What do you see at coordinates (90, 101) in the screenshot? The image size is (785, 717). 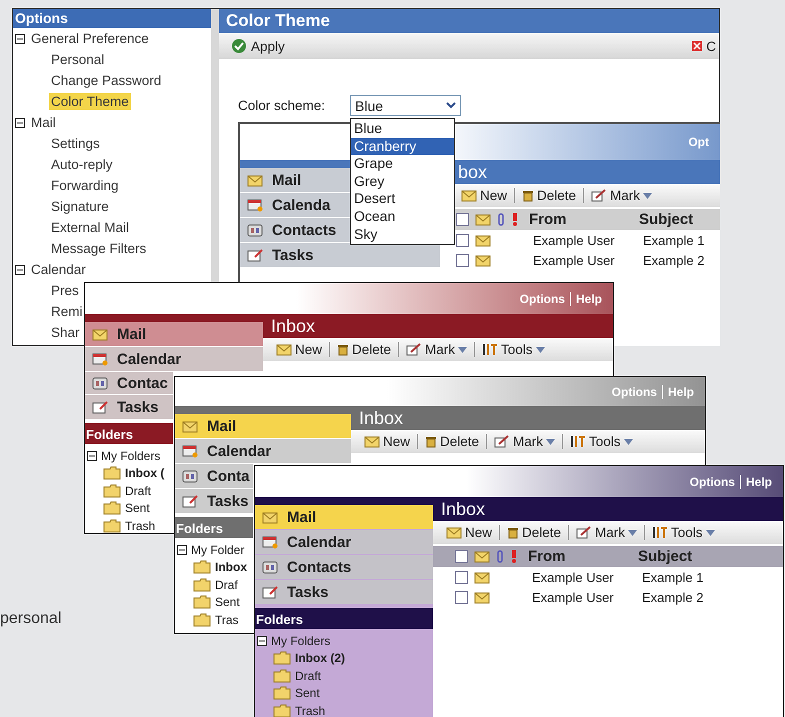 I see `tree-item: Color Theme` at bounding box center [90, 101].